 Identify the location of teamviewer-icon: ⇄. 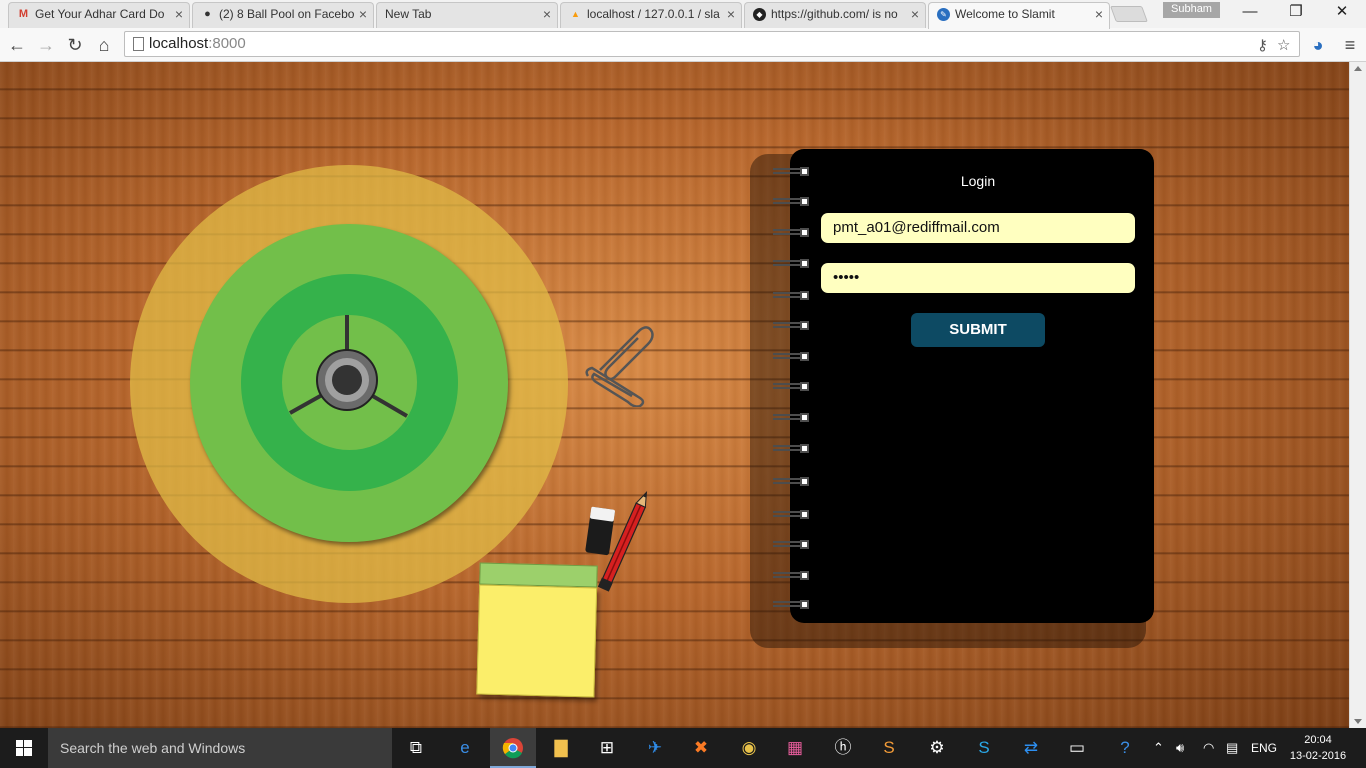
(1031, 748).